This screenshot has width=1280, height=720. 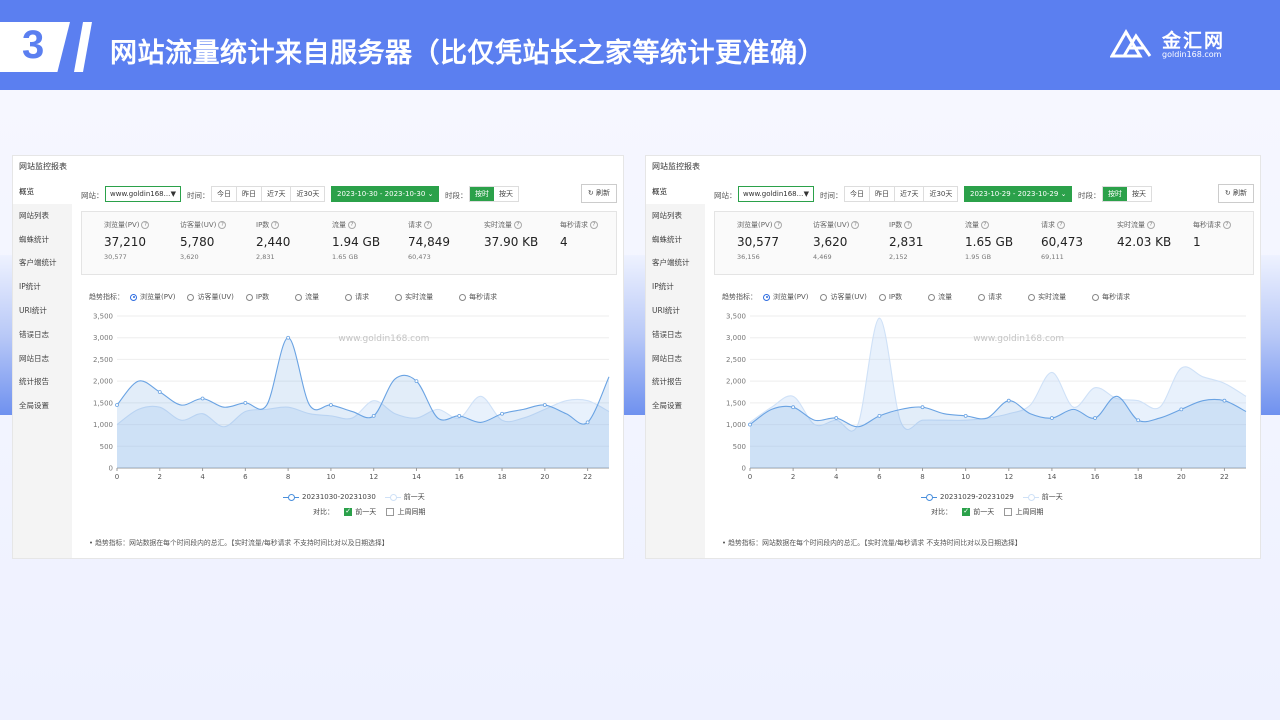 What do you see at coordinates (1181, 477) in the screenshot?
I see `x-tick-label: 20` at bounding box center [1181, 477].